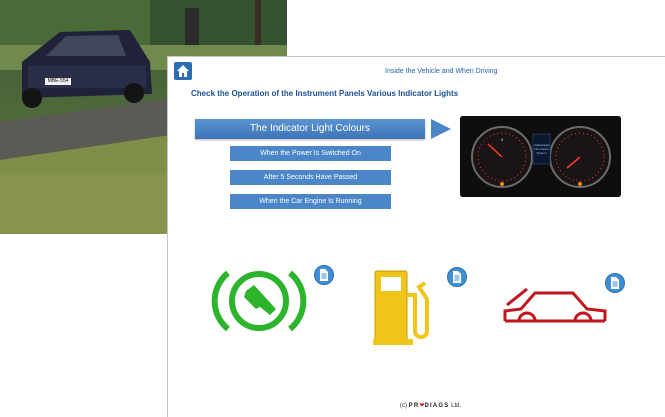 This screenshot has height=417, width=665. What do you see at coordinates (310, 177) in the screenshot?
I see `after-5-seconds-button: After 5 Seconds Have Passed` at bounding box center [310, 177].